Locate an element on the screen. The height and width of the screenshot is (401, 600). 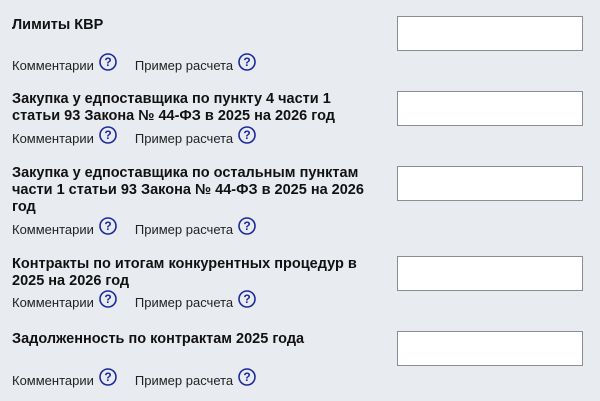
field-title: Лимиты КВР is located at coordinates (58, 25).